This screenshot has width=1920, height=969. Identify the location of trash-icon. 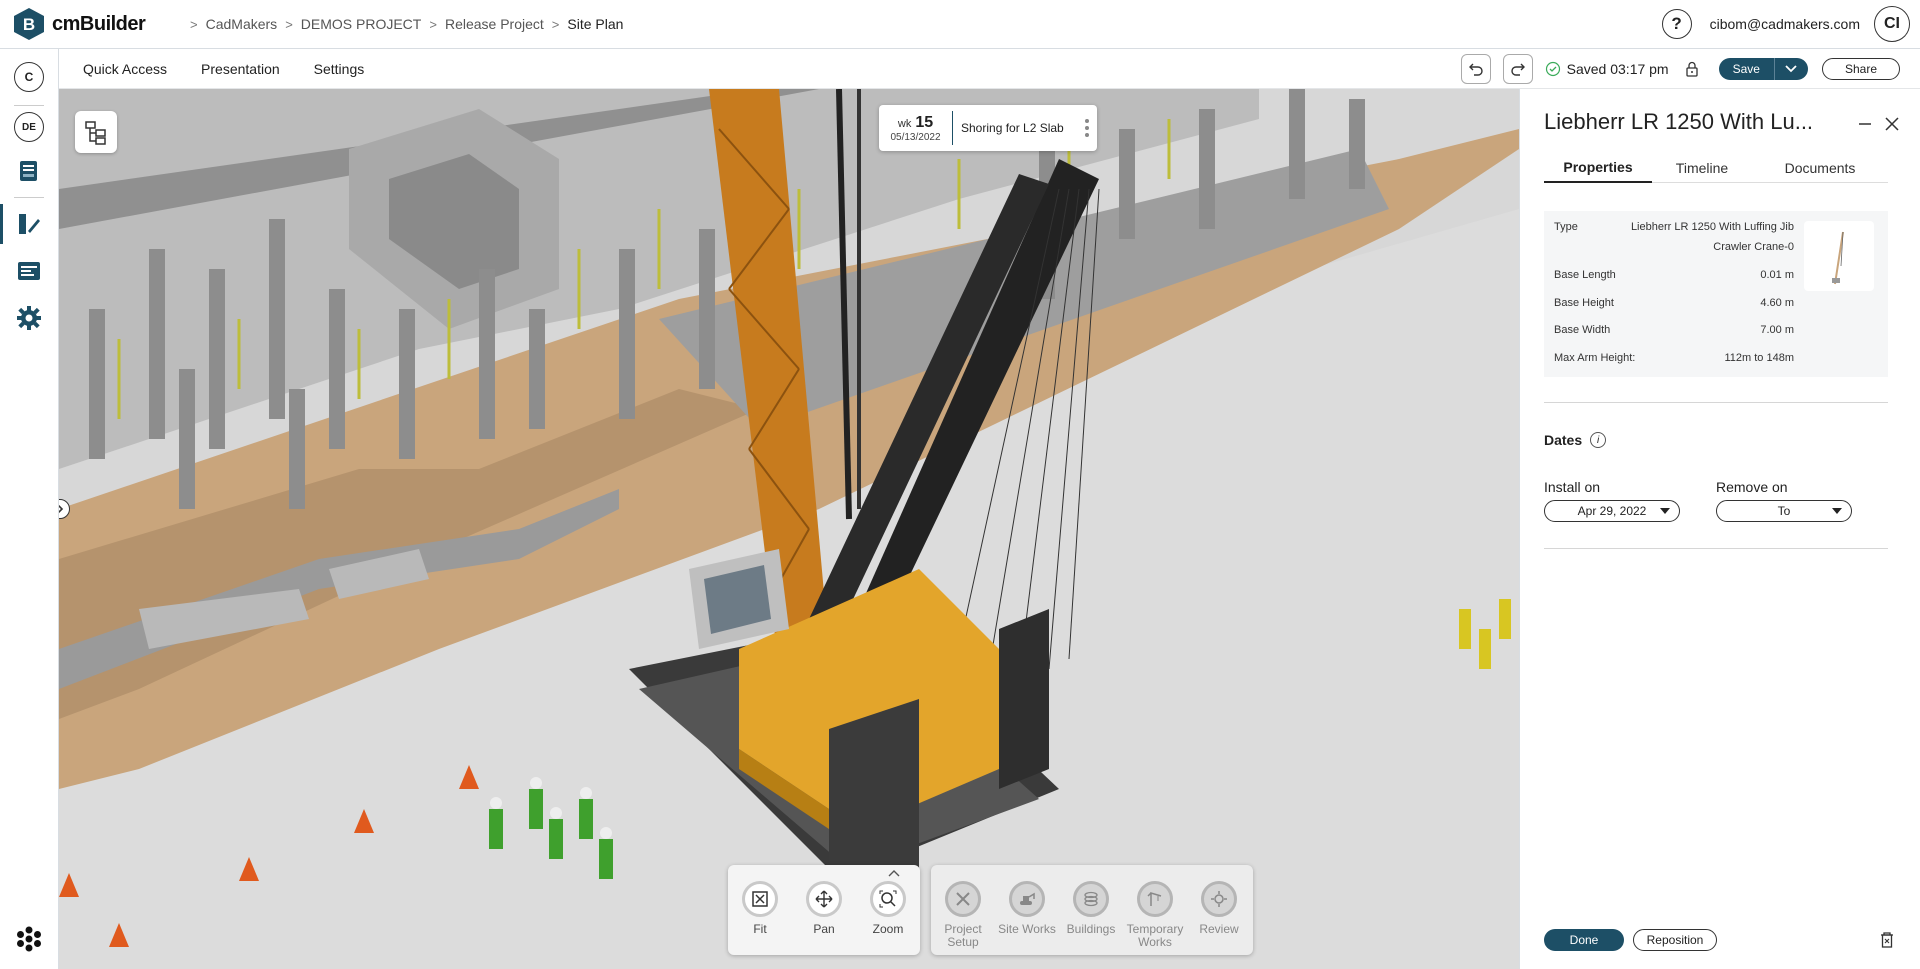
(1887, 940).